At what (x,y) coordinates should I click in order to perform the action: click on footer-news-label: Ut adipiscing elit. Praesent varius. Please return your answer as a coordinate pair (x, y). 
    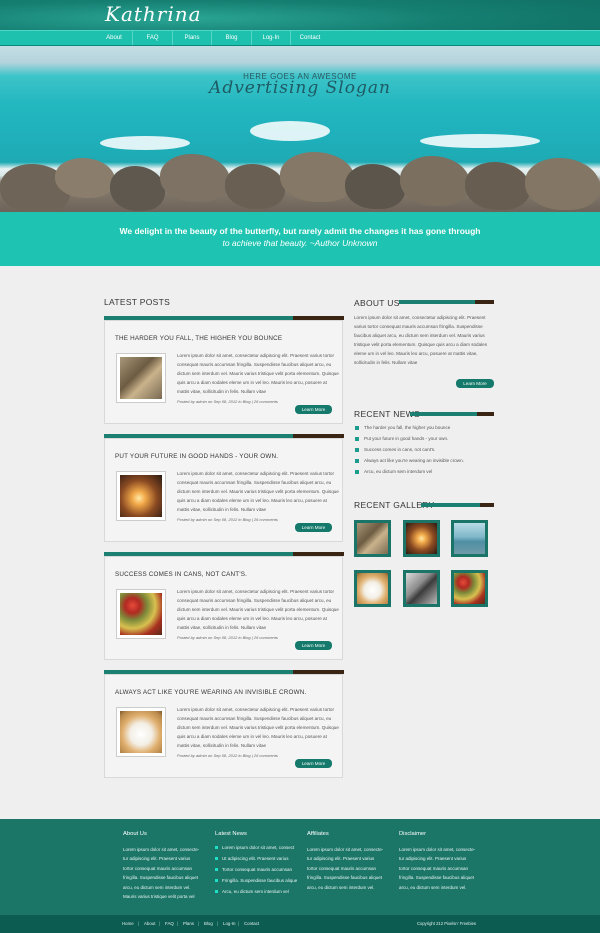
    Looking at the image, I should click on (255, 858).